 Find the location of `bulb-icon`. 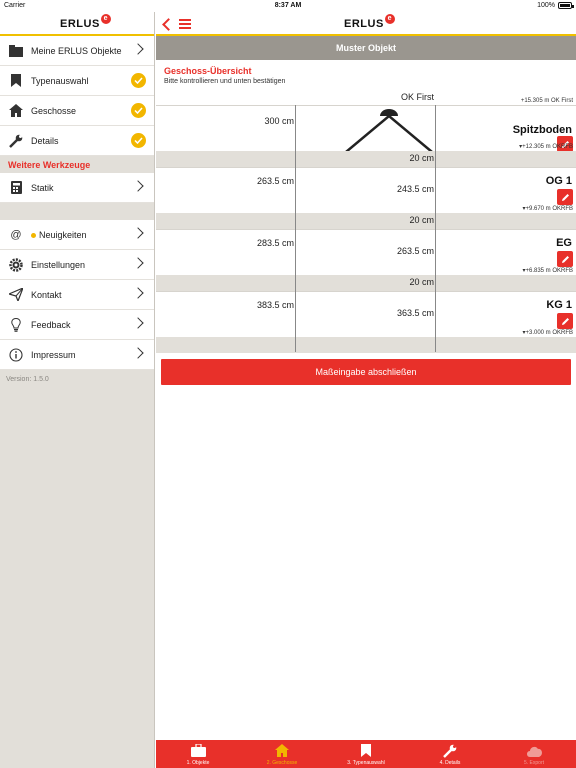

bulb-icon is located at coordinates (16, 325).